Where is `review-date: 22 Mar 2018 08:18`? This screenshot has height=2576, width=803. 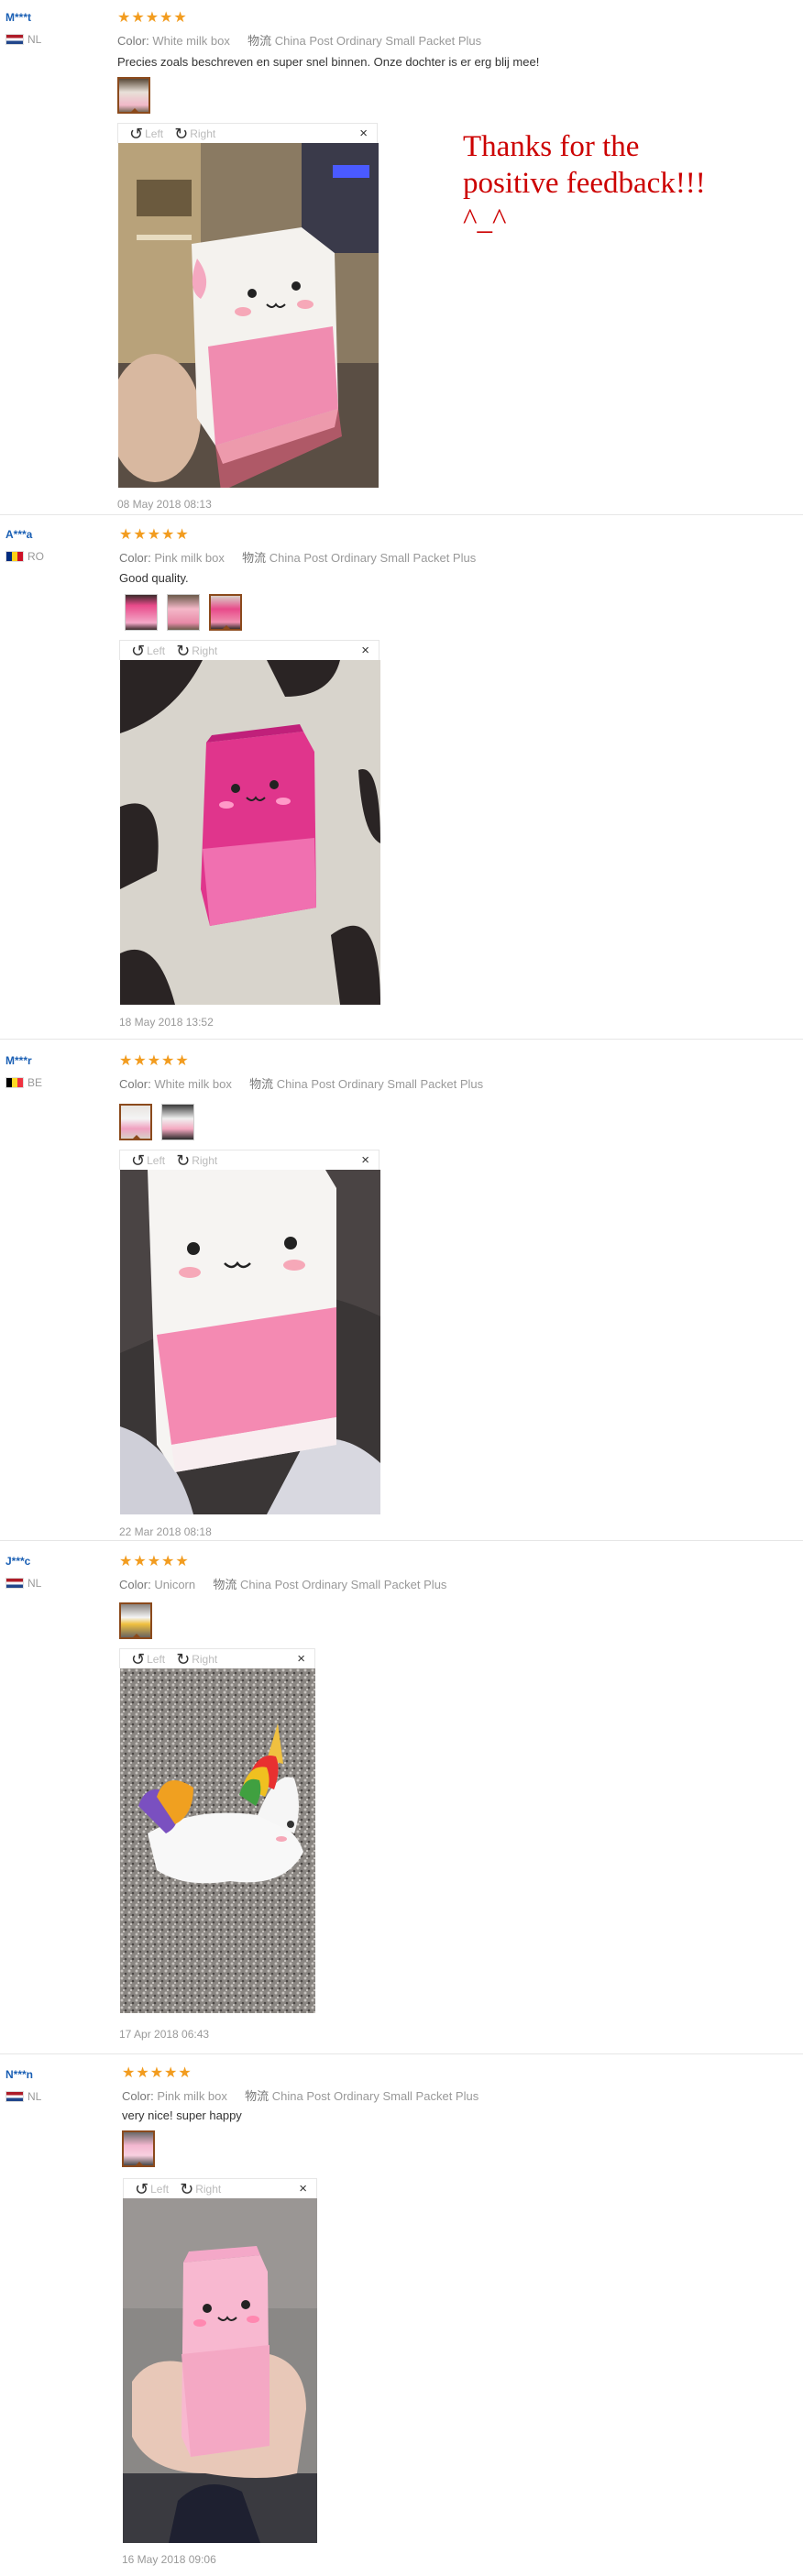 review-date: 22 Mar 2018 08:18 is located at coordinates (165, 1532).